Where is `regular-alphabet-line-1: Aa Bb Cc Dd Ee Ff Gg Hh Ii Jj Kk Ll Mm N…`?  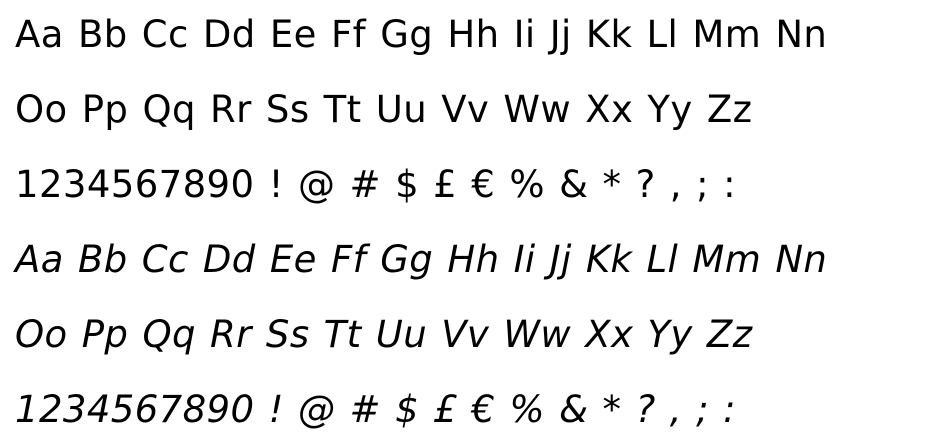 regular-alphabet-line-1: Aa Bb Cc Dd Ee Ff Gg Hh Ii Jj Kk Ll Mm N… is located at coordinates (421, 34).